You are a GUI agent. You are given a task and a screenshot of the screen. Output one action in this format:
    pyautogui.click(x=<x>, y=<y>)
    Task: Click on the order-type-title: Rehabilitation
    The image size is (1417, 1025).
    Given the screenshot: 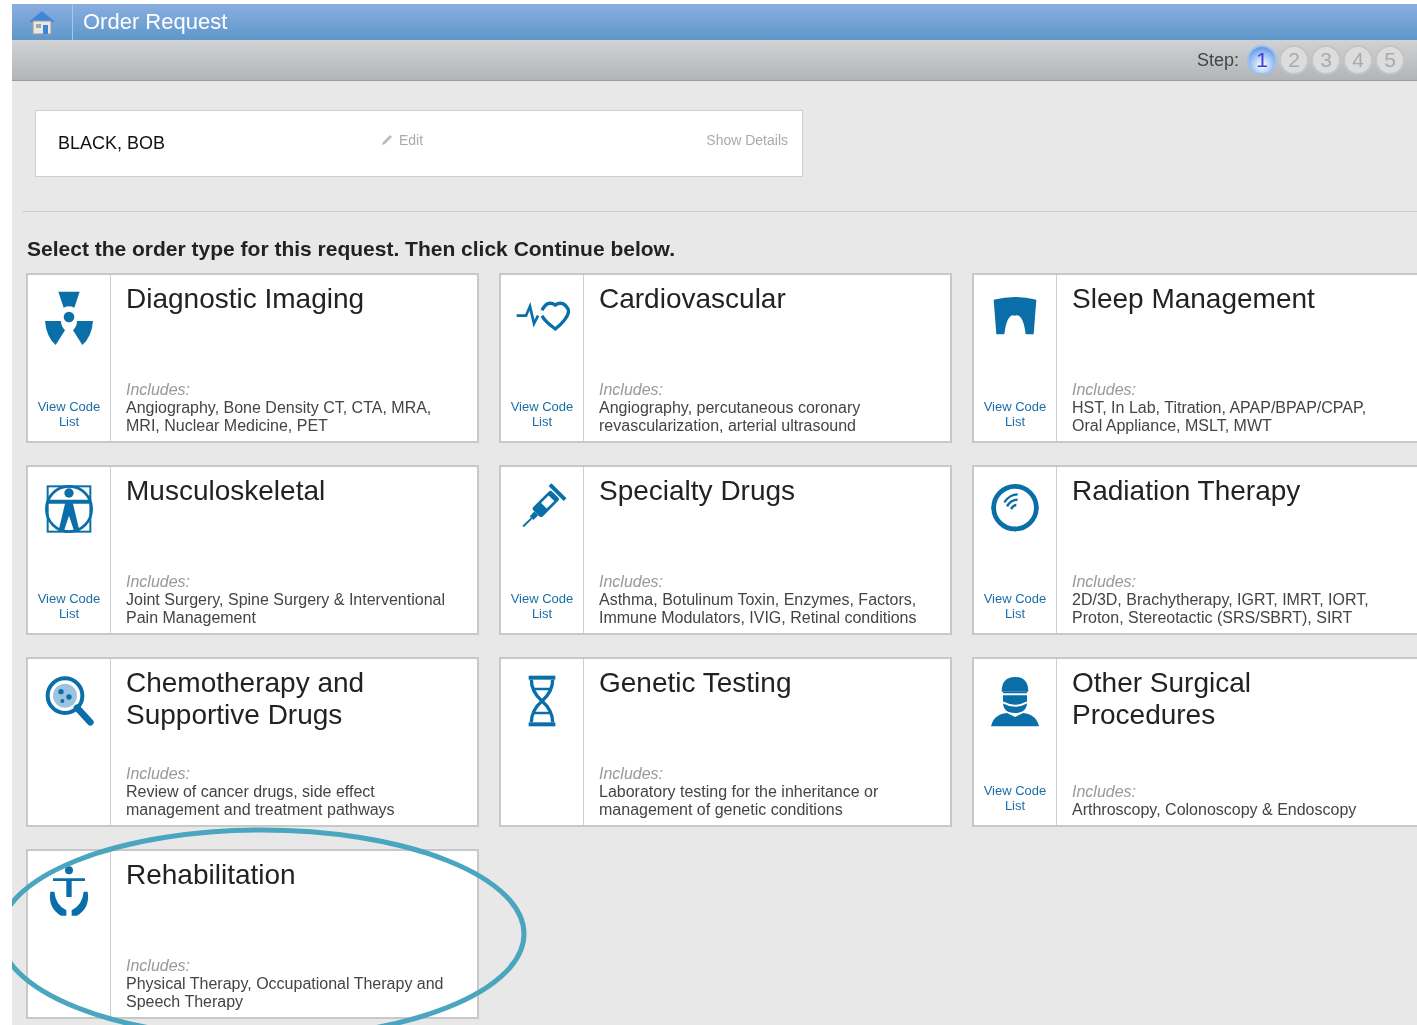 What is the action you would take?
    pyautogui.click(x=211, y=875)
    